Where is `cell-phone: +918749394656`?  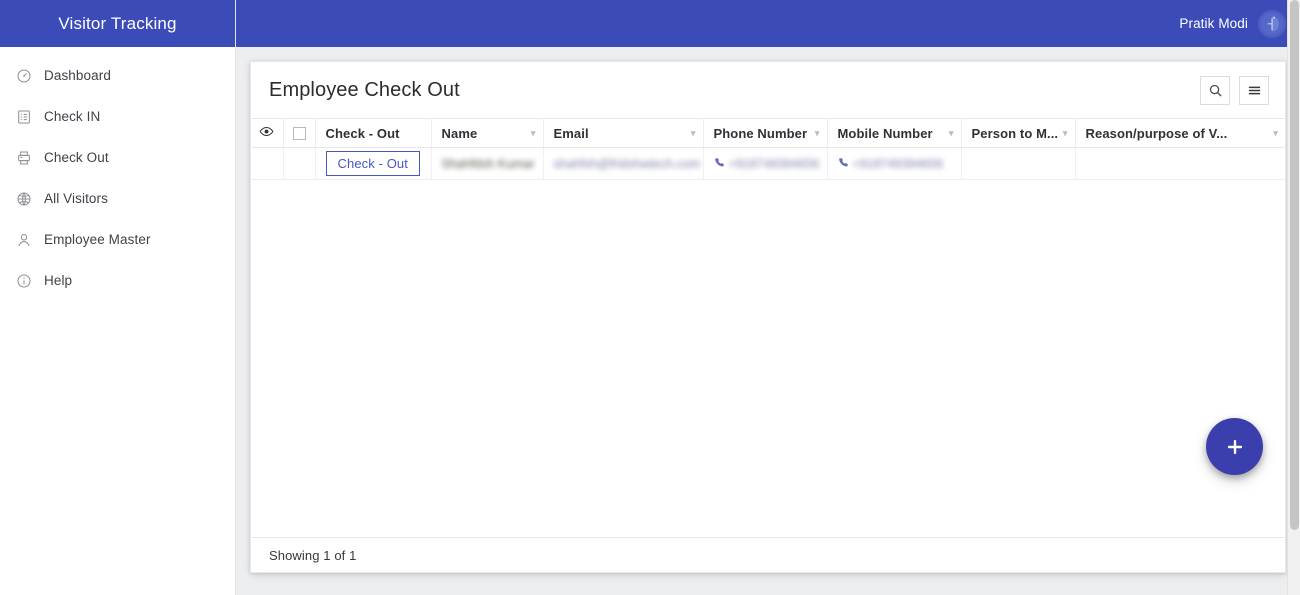
cell-phone: +918749394656 is located at coordinates (774, 163).